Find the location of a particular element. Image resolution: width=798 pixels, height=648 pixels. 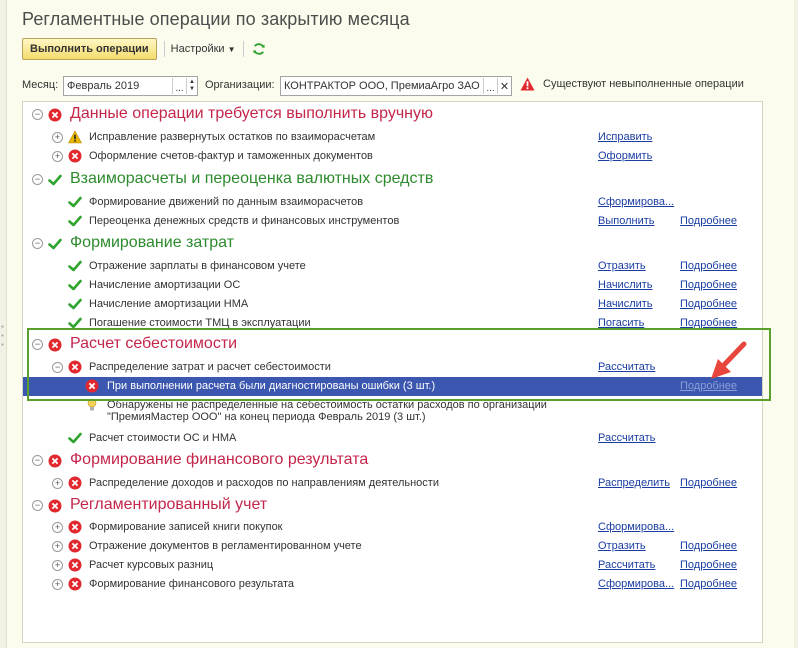

month-field: Февраль 2019 ... ▲ ▼ is located at coordinates (130, 86).